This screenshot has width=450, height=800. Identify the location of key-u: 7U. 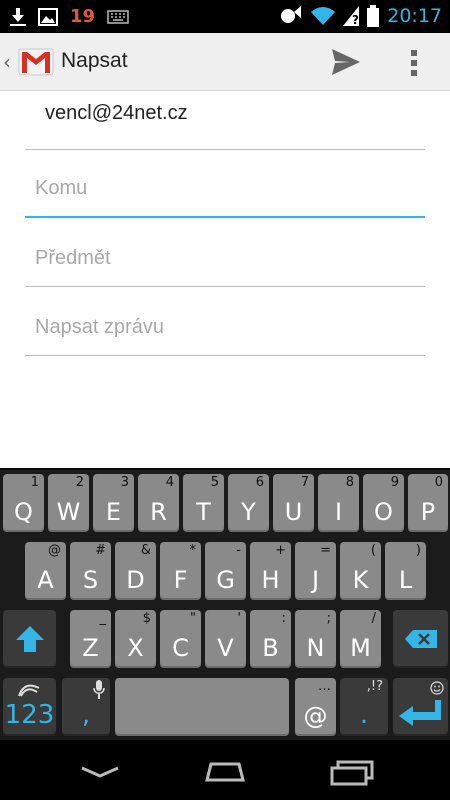
(293, 503).